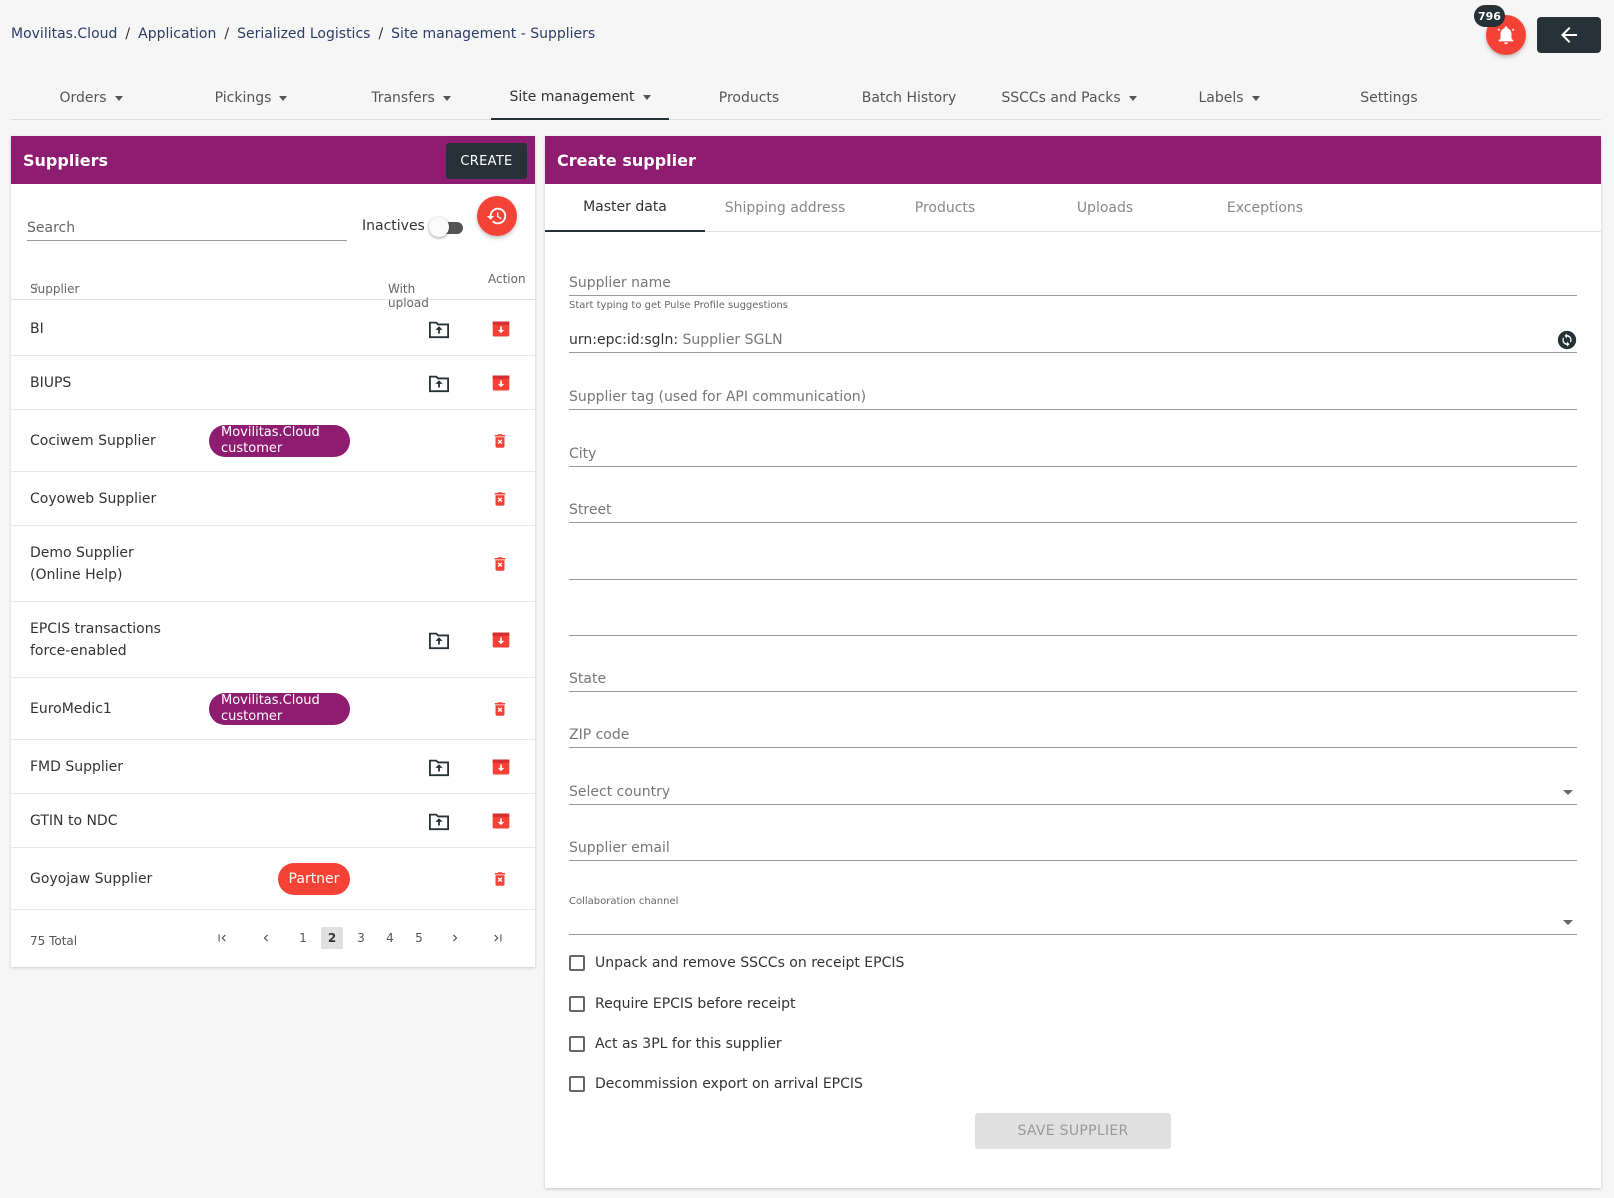 This screenshot has height=1198, width=1614. I want to click on nav-orders: Orders, so click(91, 98).